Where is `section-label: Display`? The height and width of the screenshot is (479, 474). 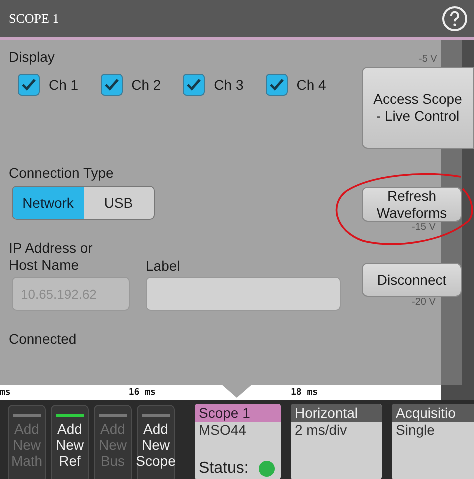
section-label: Display is located at coordinates (32, 57).